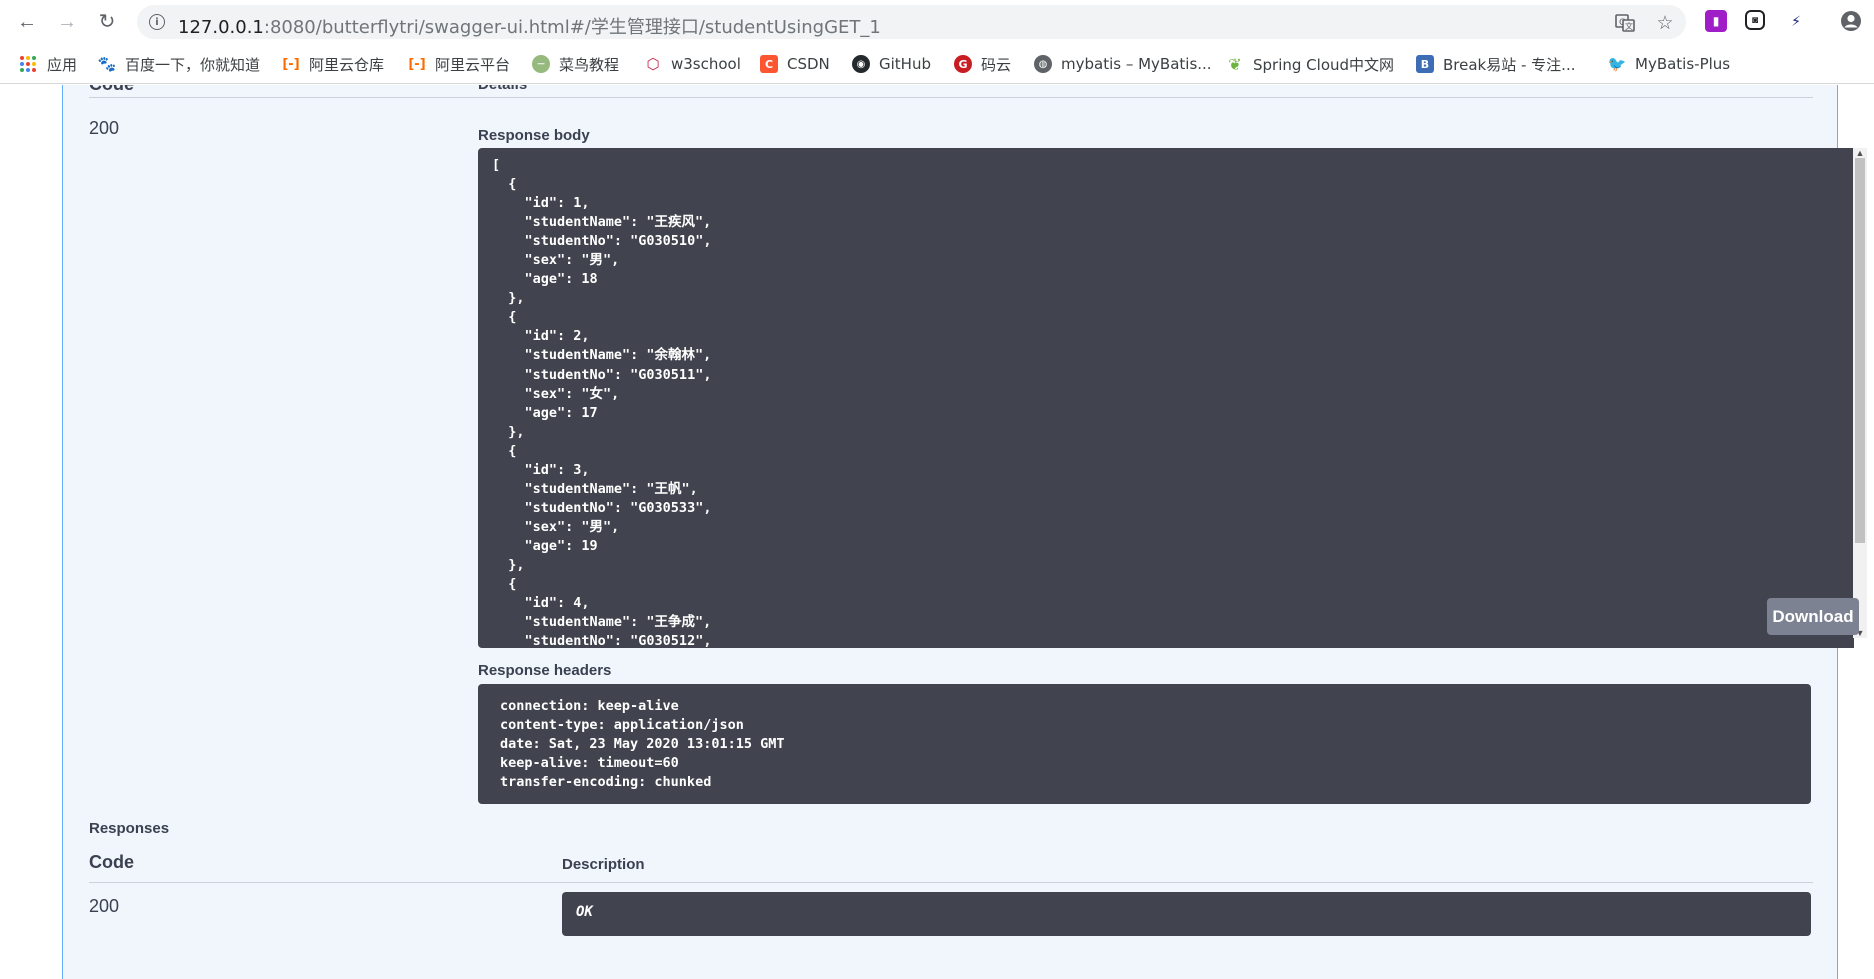 This screenshot has width=1874, height=979. I want to click on reload-icon: ↻, so click(107, 22).